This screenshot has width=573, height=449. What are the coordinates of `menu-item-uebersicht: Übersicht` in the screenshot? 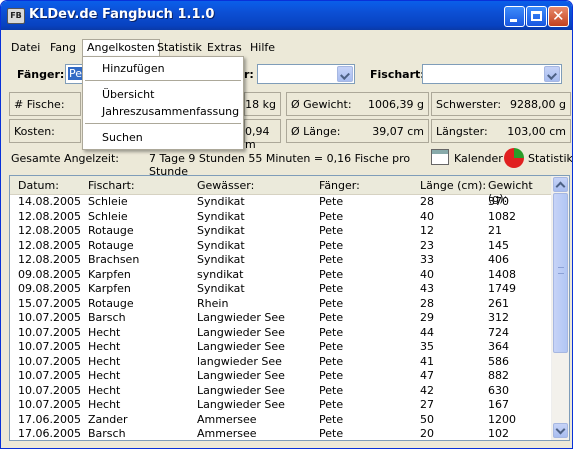 It's located at (128, 94).